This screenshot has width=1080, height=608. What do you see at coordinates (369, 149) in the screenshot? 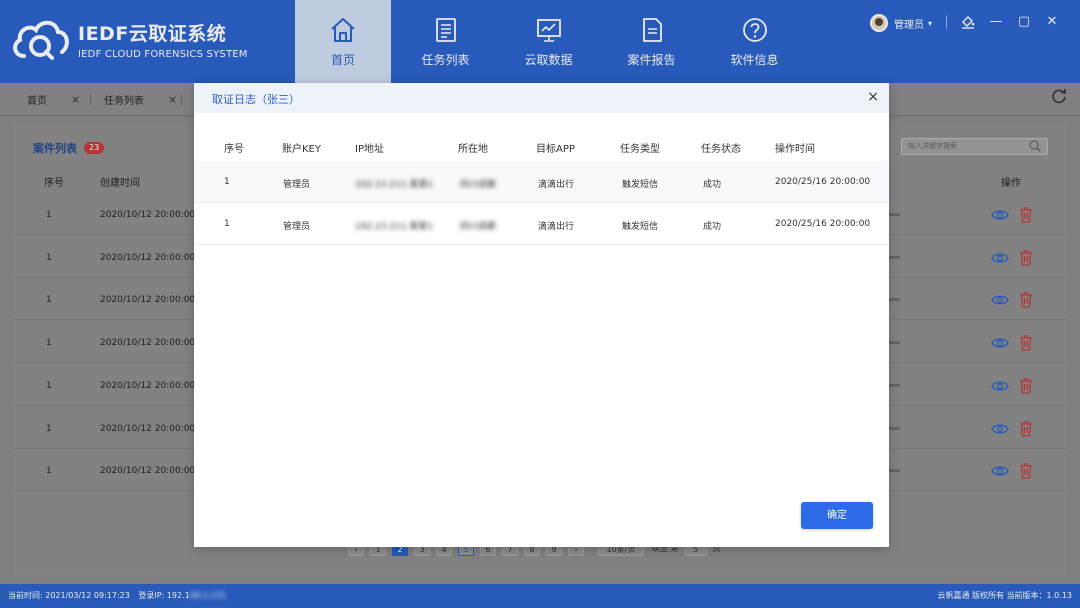
I see `column-header-ip: IP地址` at bounding box center [369, 149].